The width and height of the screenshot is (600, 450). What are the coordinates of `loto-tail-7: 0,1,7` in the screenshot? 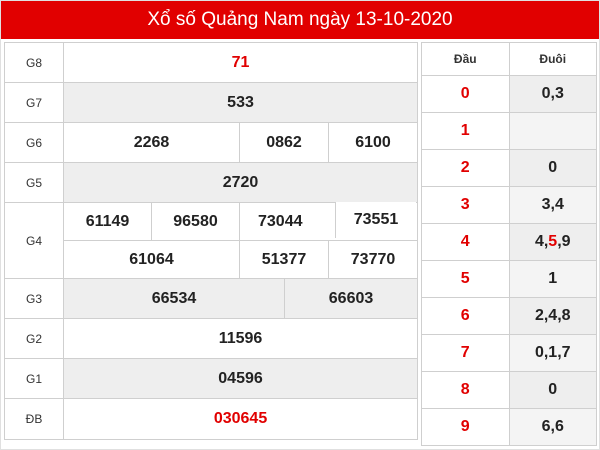 It's located at (552, 353).